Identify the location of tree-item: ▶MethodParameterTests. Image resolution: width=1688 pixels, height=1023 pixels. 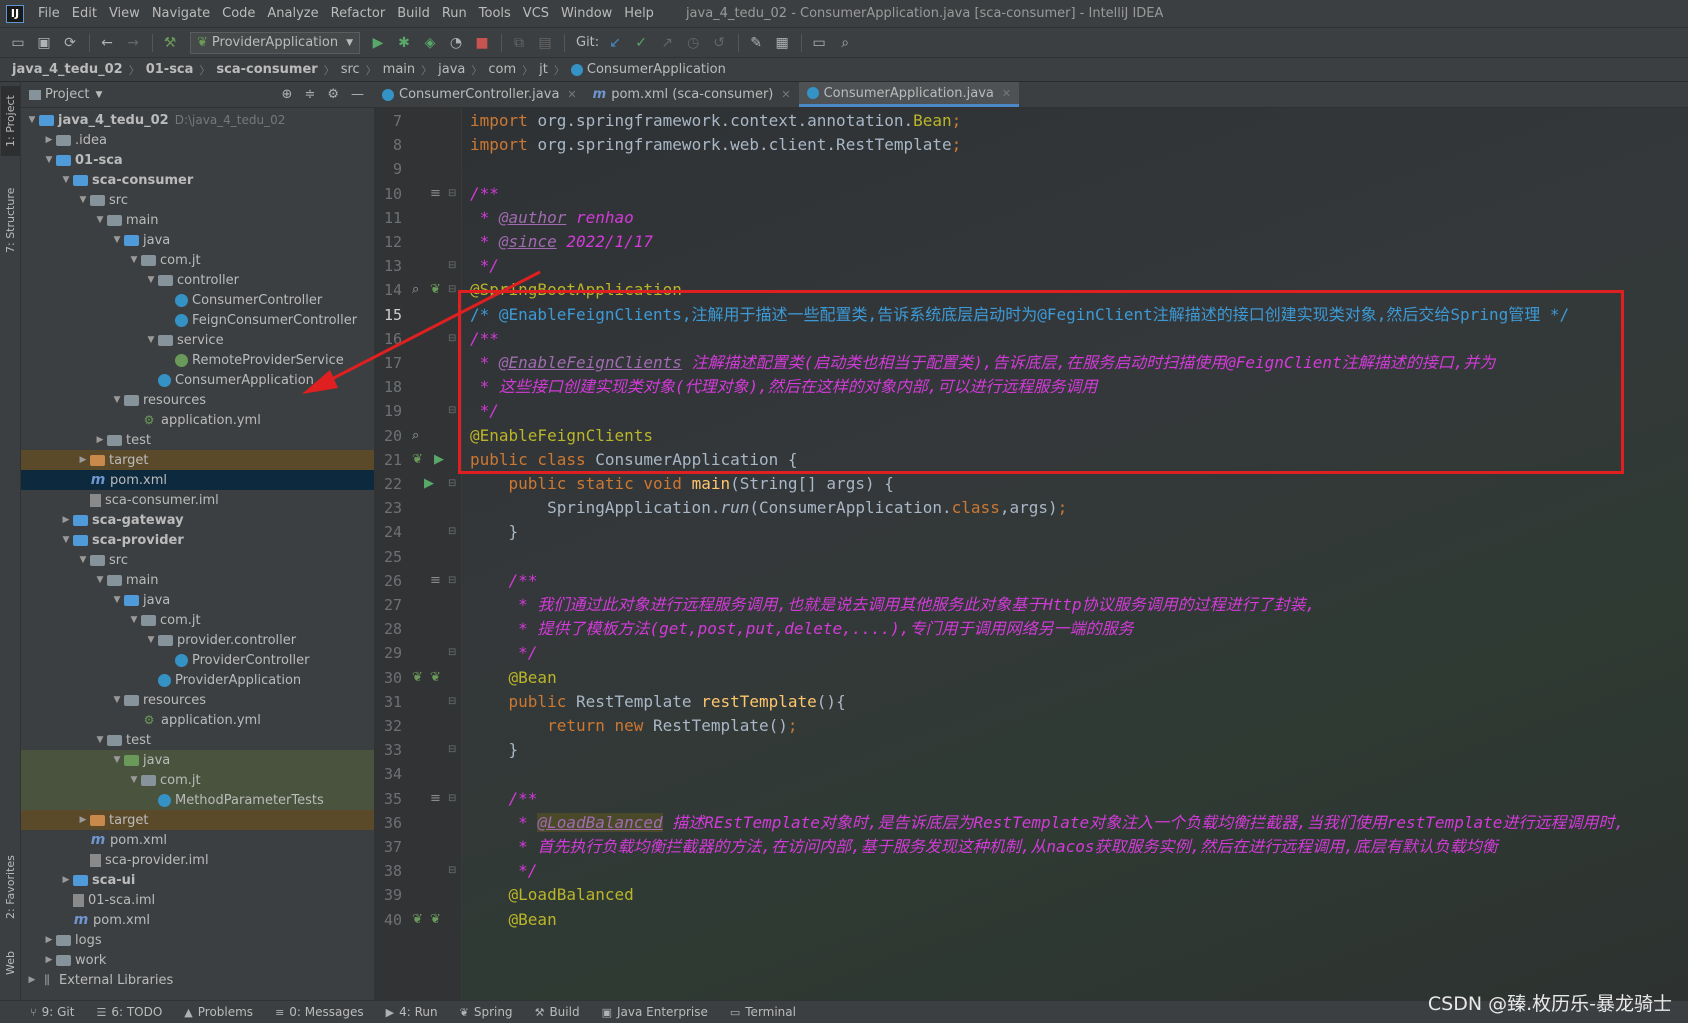
(197, 800).